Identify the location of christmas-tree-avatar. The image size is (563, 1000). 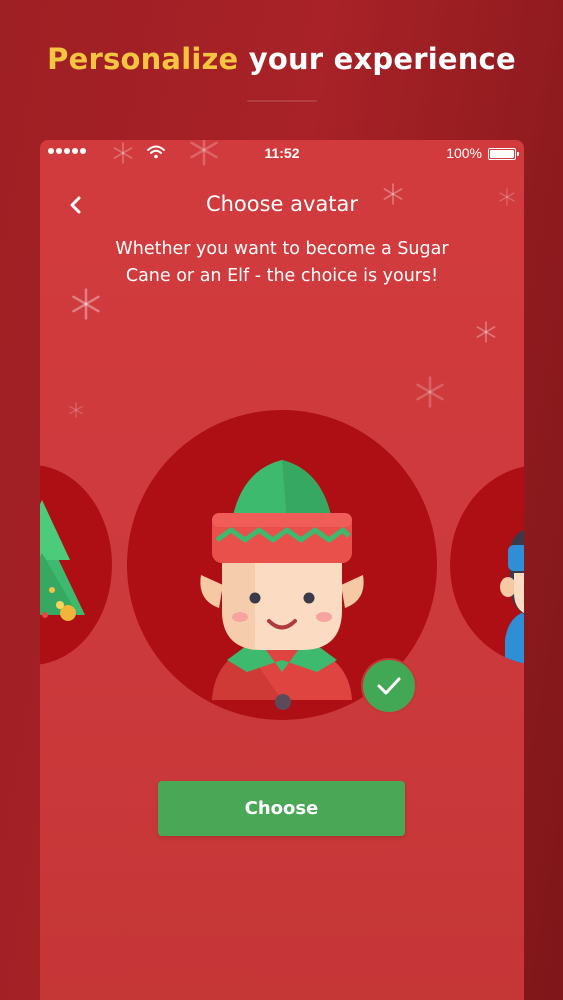
(76, 565).